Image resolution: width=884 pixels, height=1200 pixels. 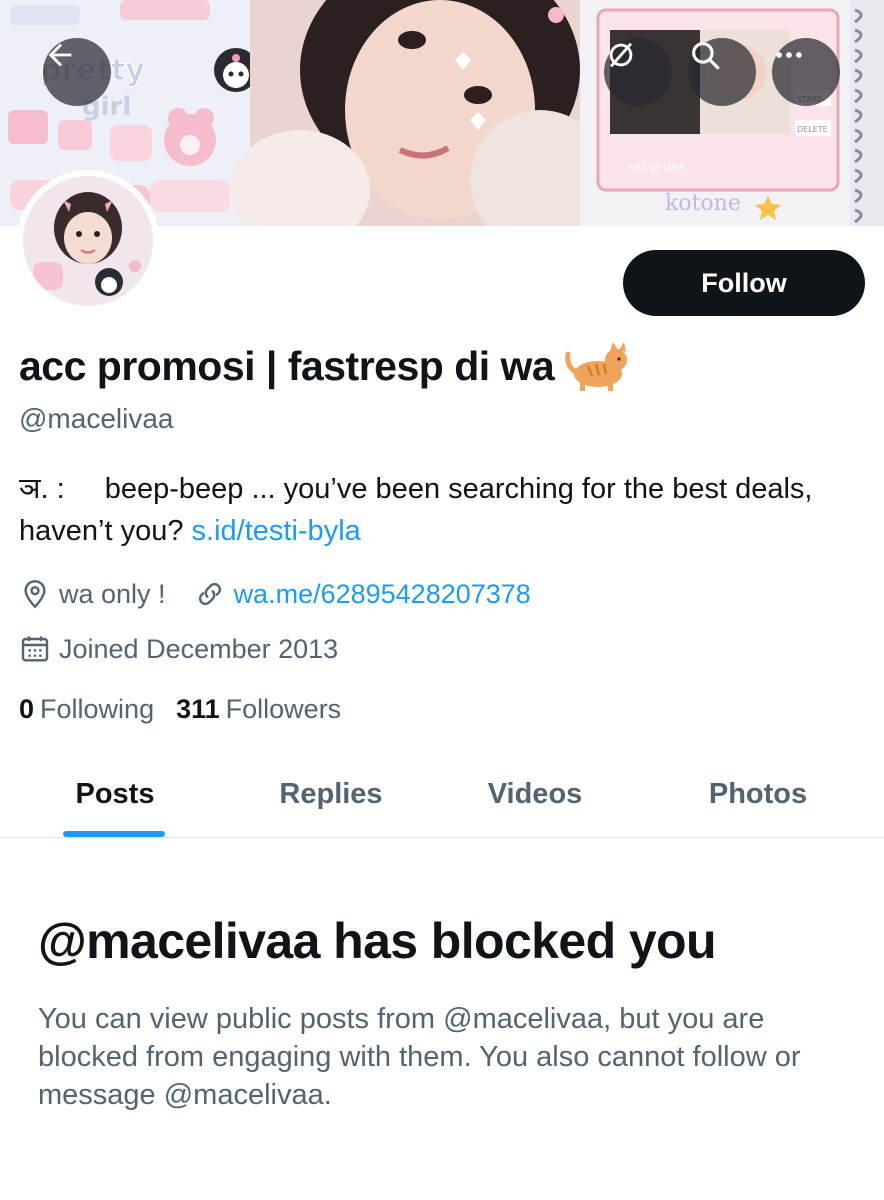 I want to click on more-horizontal-icon, so click(x=789, y=55).